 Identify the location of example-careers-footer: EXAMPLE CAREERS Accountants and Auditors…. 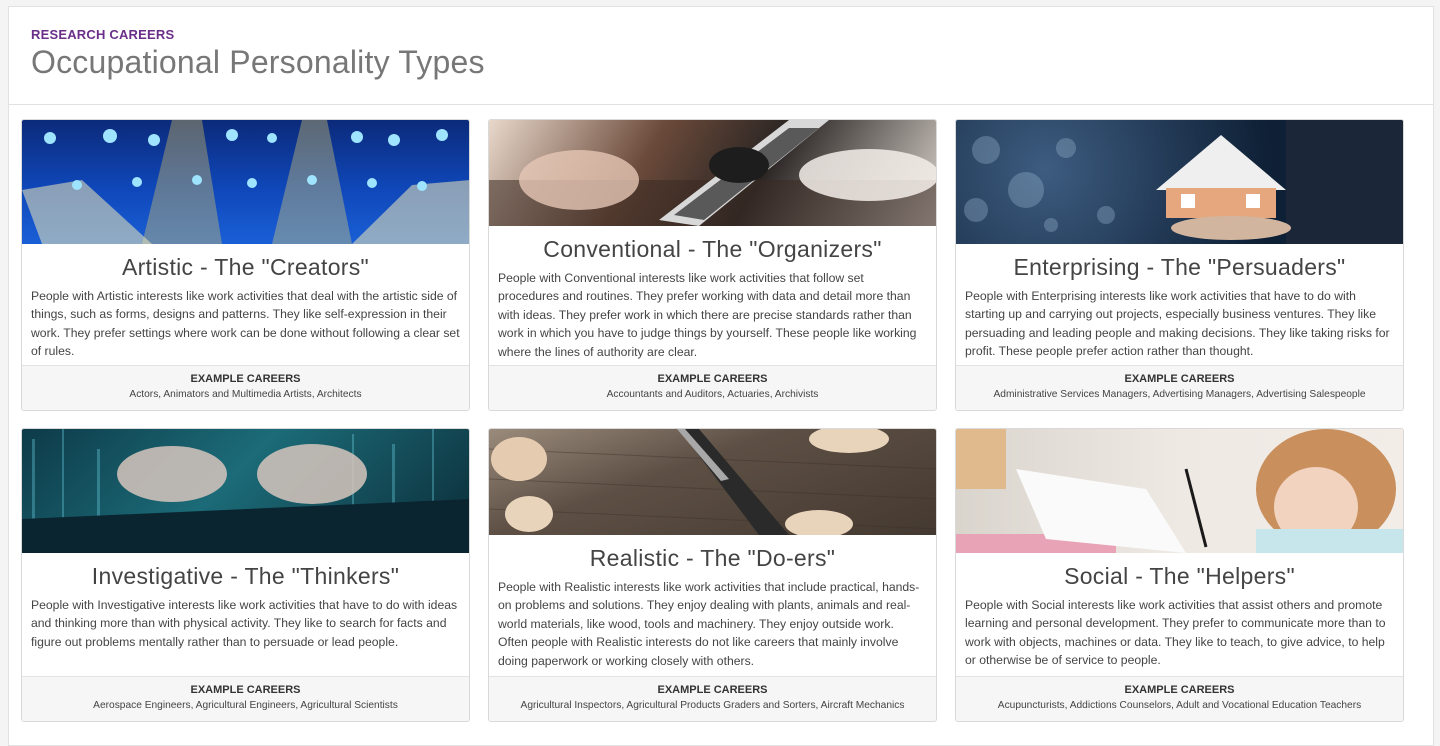
(712, 387).